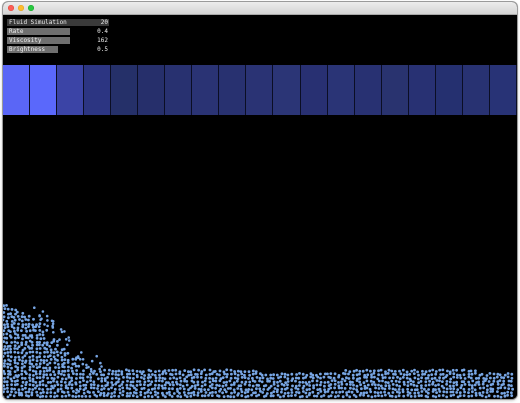  What do you see at coordinates (21, 8) in the screenshot?
I see `minimize-window-button` at bounding box center [21, 8].